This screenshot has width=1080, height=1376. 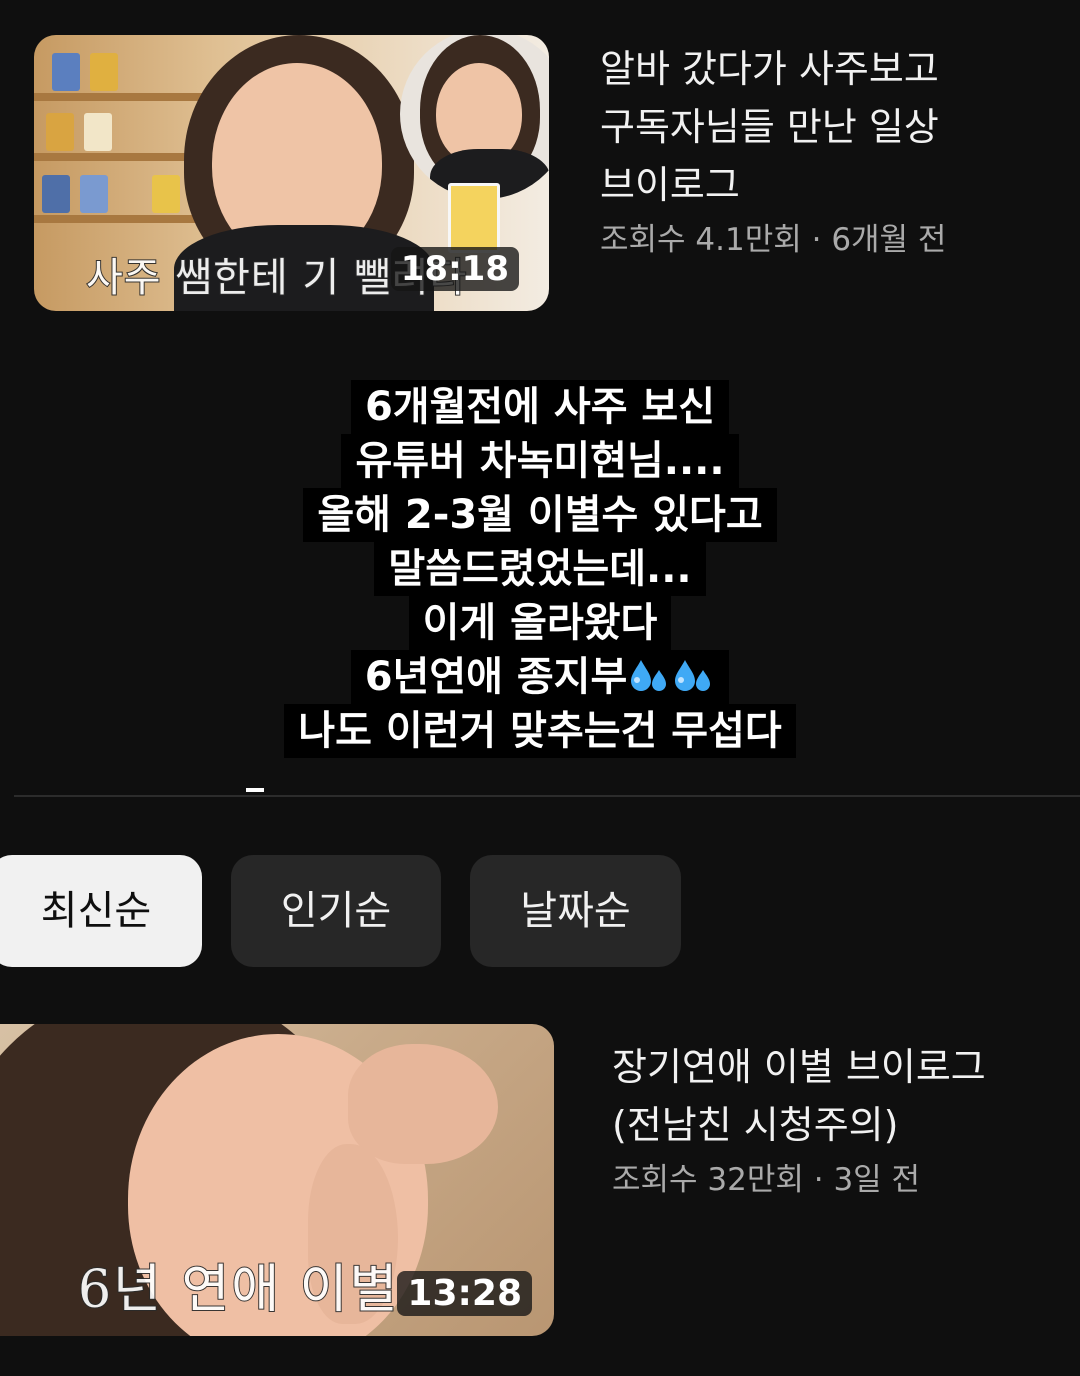 What do you see at coordinates (755, 1125) in the screenshot?
I see `video-title-line: (전남친 시청주의)` at bounding box center [755, 1125].